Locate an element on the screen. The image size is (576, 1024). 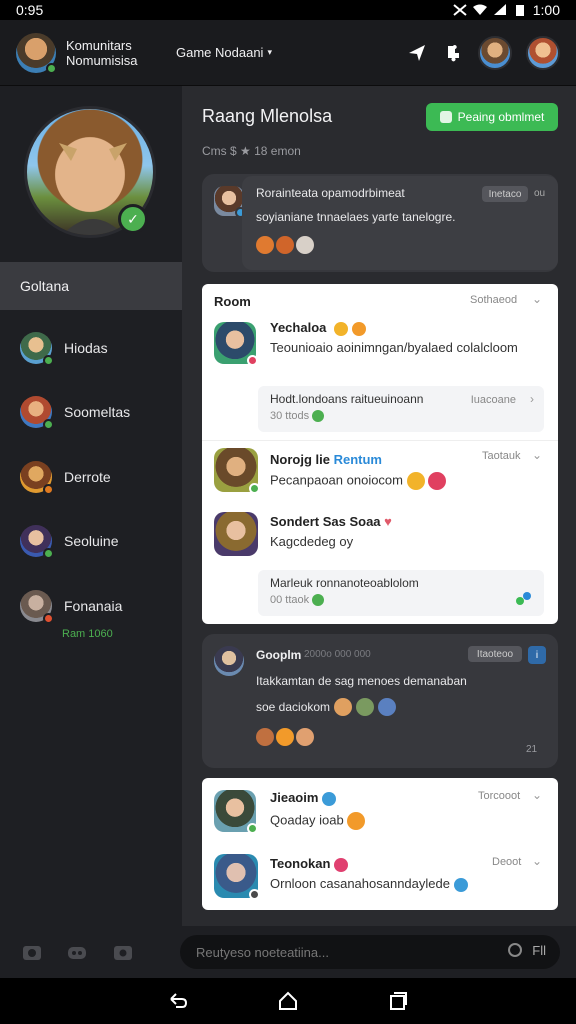
post-author: Gooplm is located at coordinates (279, 655).